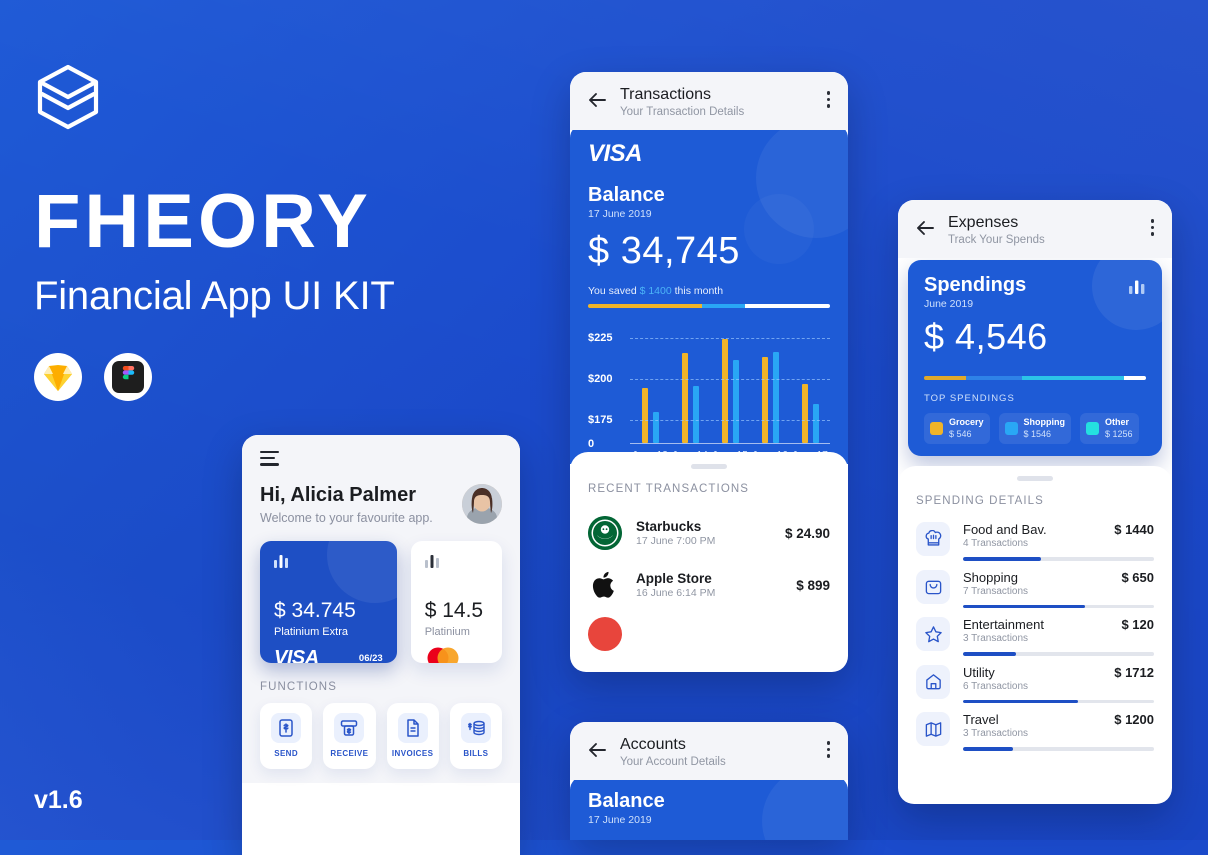 This screenshot has width=1208, height=855. Describe the element at coordinates (600, 378) in the screenshot. I see `chart-y-tick: $200` at that location.